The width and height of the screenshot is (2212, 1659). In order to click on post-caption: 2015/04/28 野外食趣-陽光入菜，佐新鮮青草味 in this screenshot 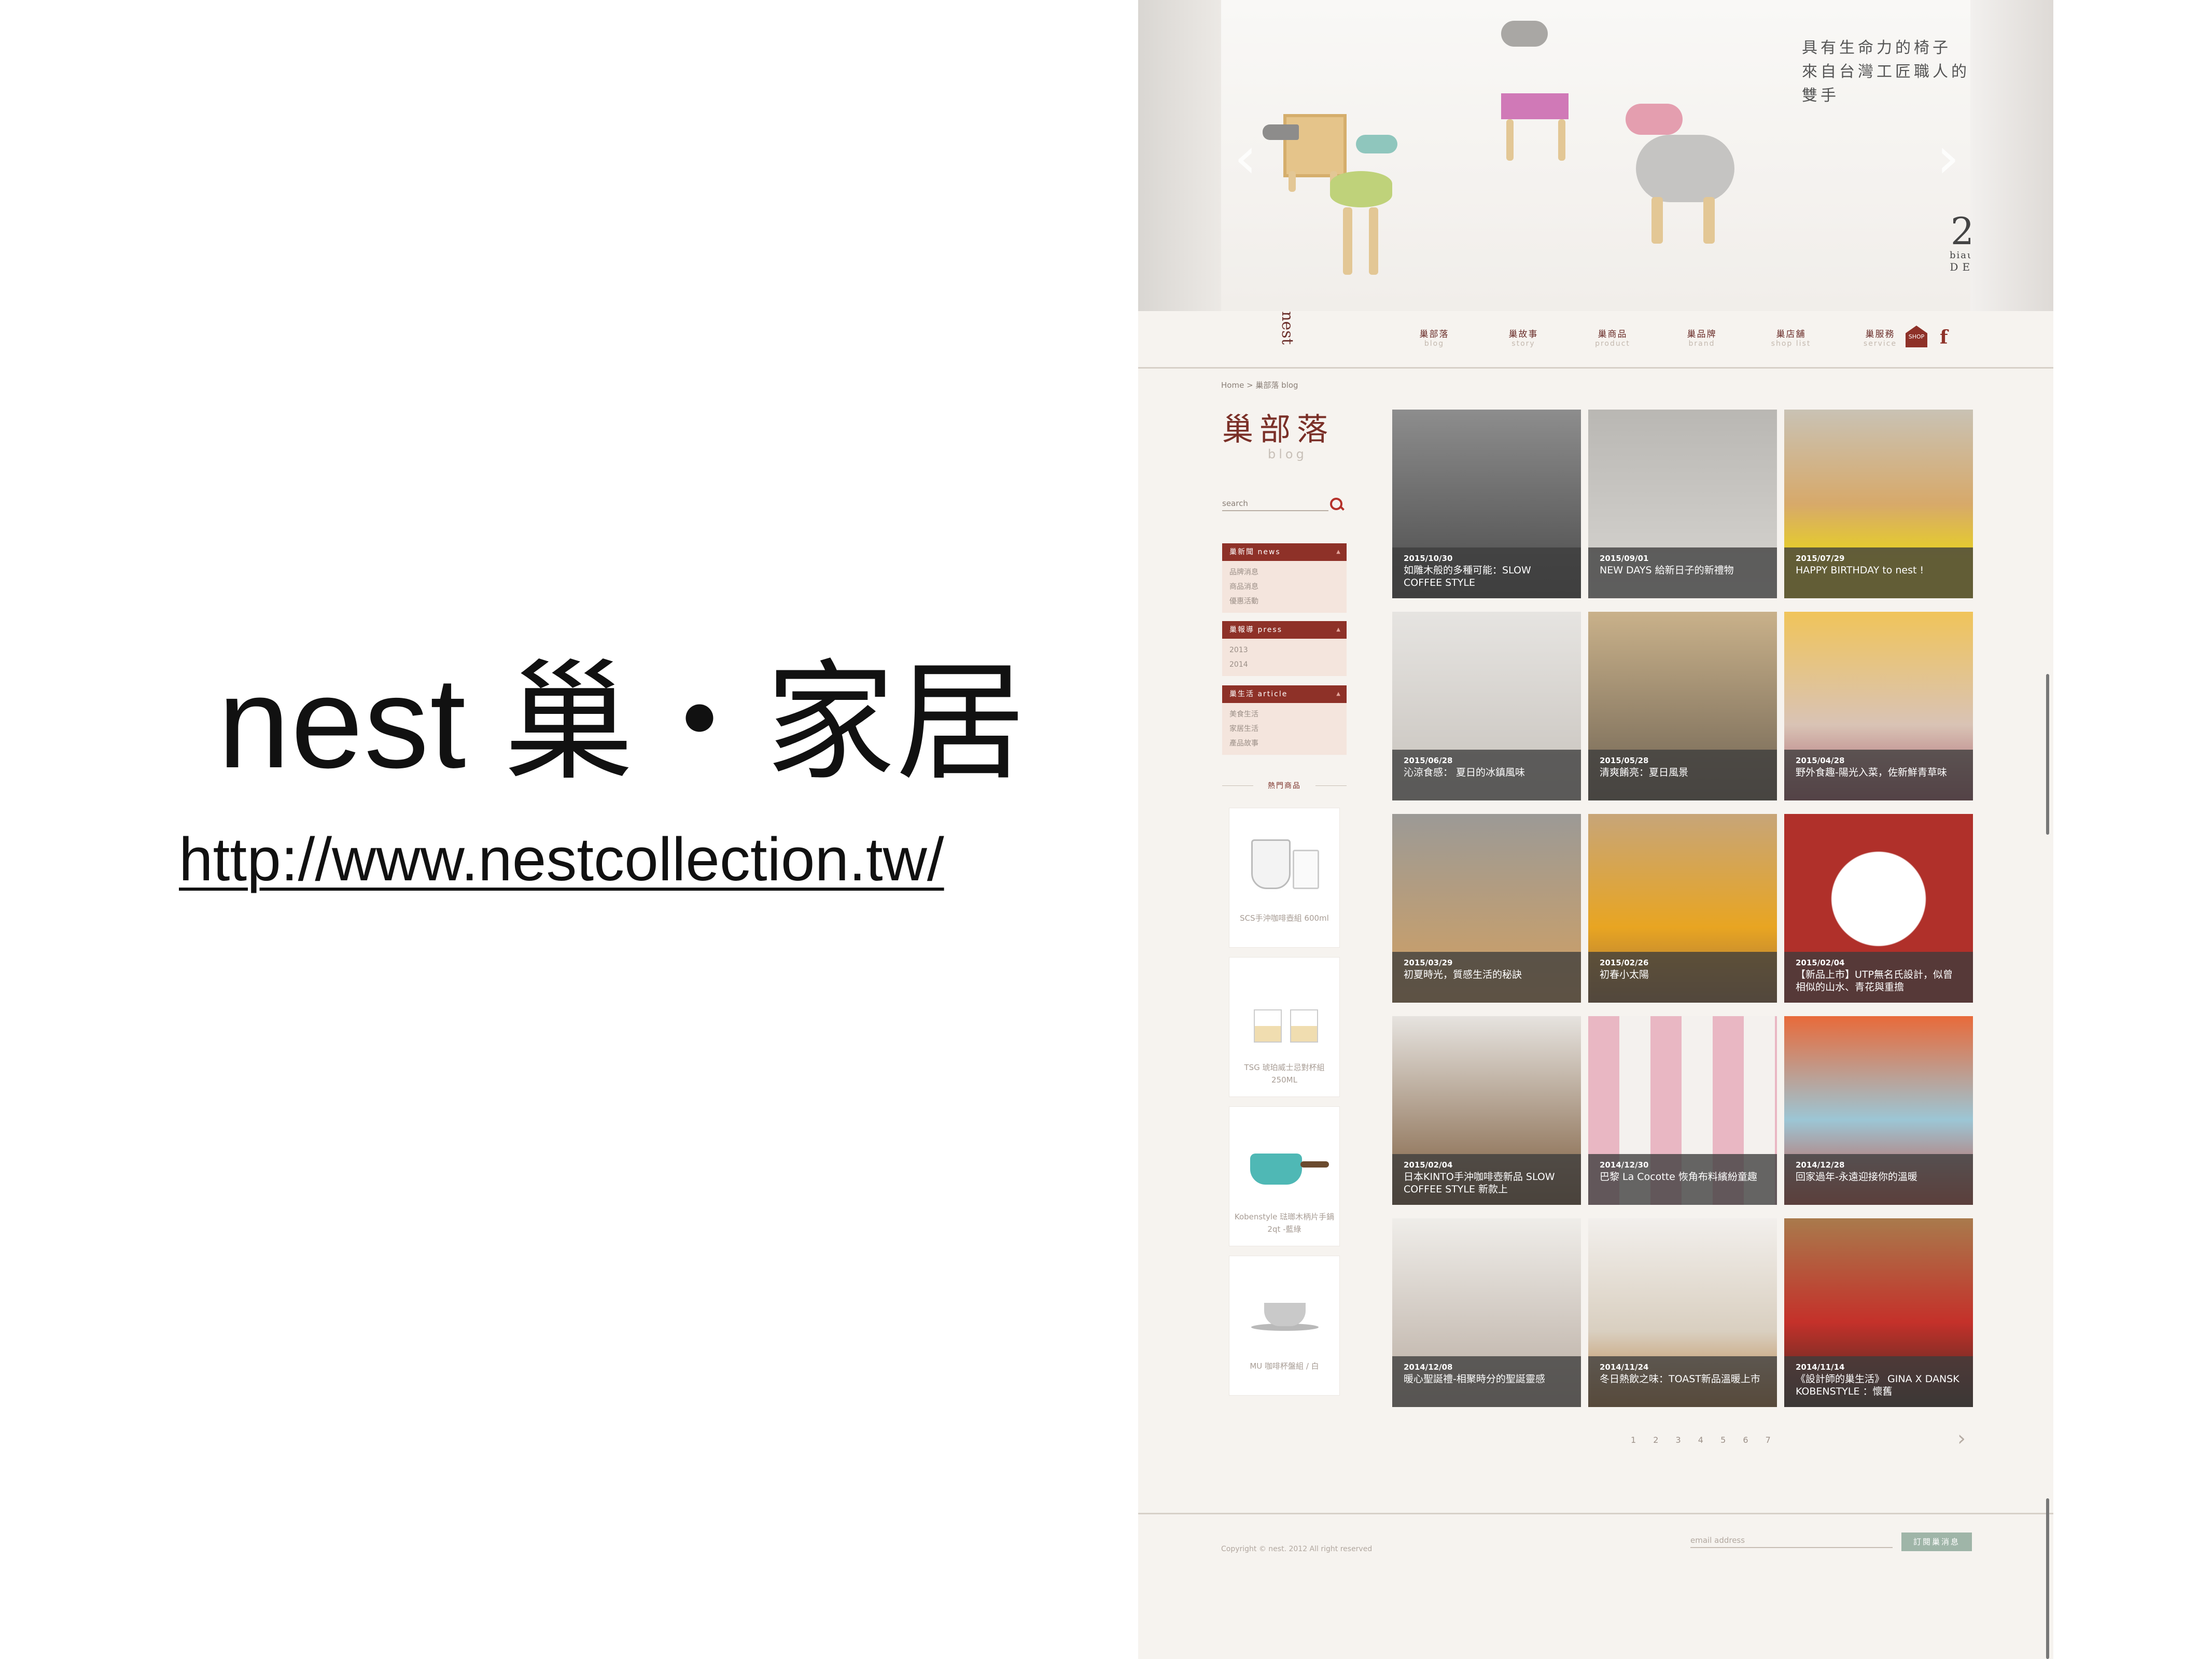, I will do `click(1878, 775)`.